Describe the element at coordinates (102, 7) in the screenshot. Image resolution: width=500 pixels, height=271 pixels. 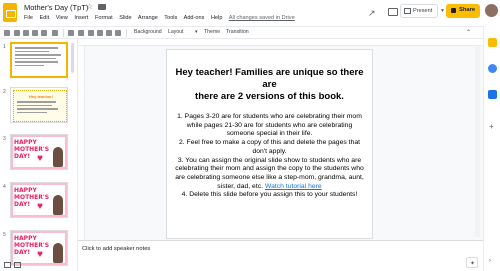
I see `folder-icon` at that location.